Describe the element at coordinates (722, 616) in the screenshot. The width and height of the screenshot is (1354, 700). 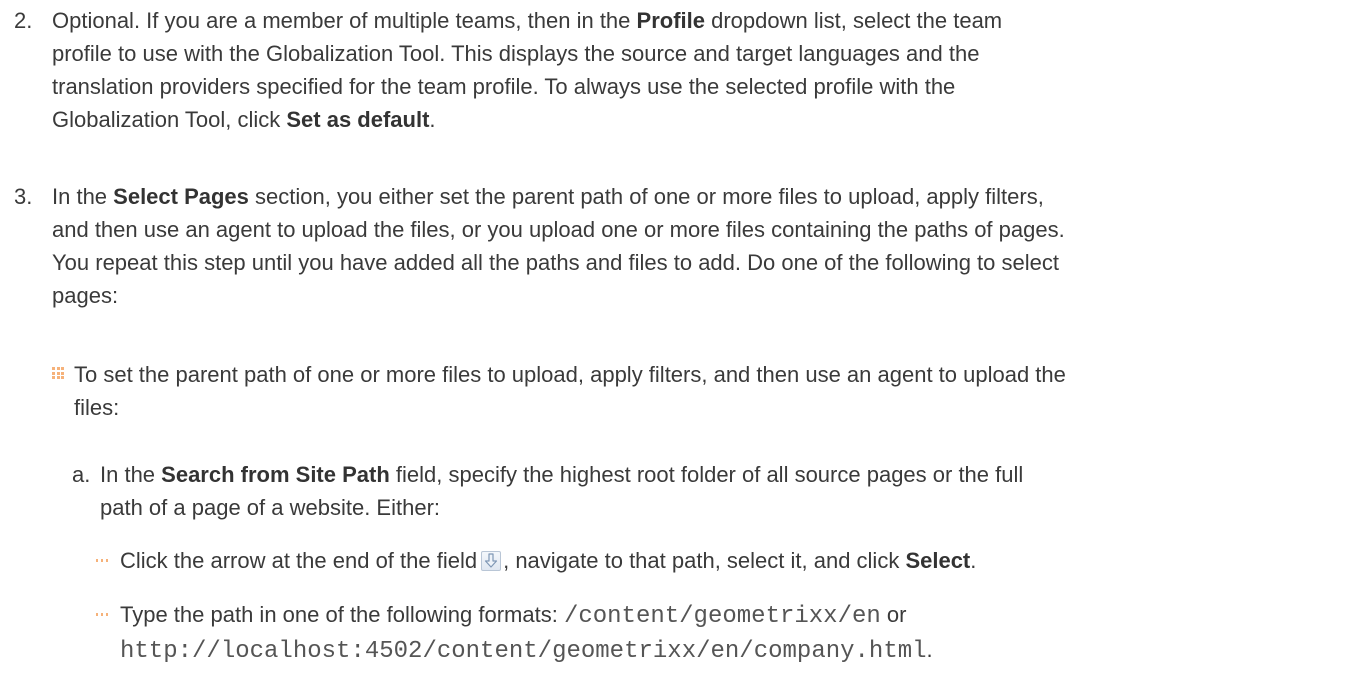
I see `path-example-1: /content/geometrixx/en` at that location.